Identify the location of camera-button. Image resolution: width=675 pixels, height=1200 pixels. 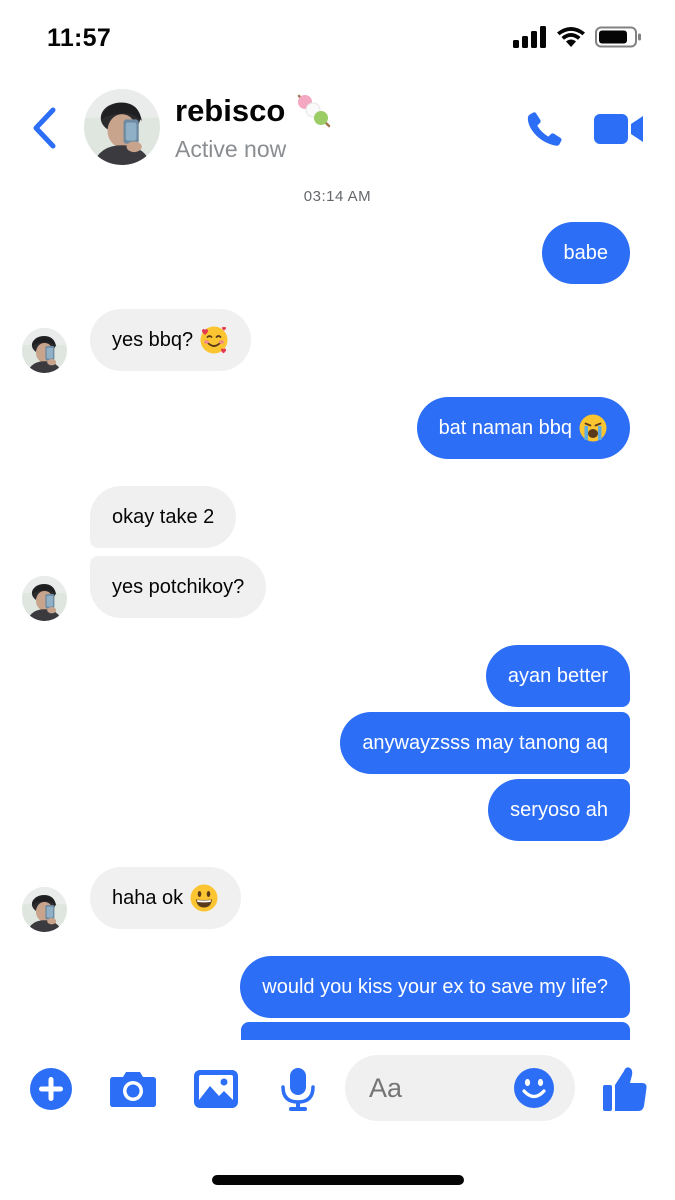
(133, 1089).